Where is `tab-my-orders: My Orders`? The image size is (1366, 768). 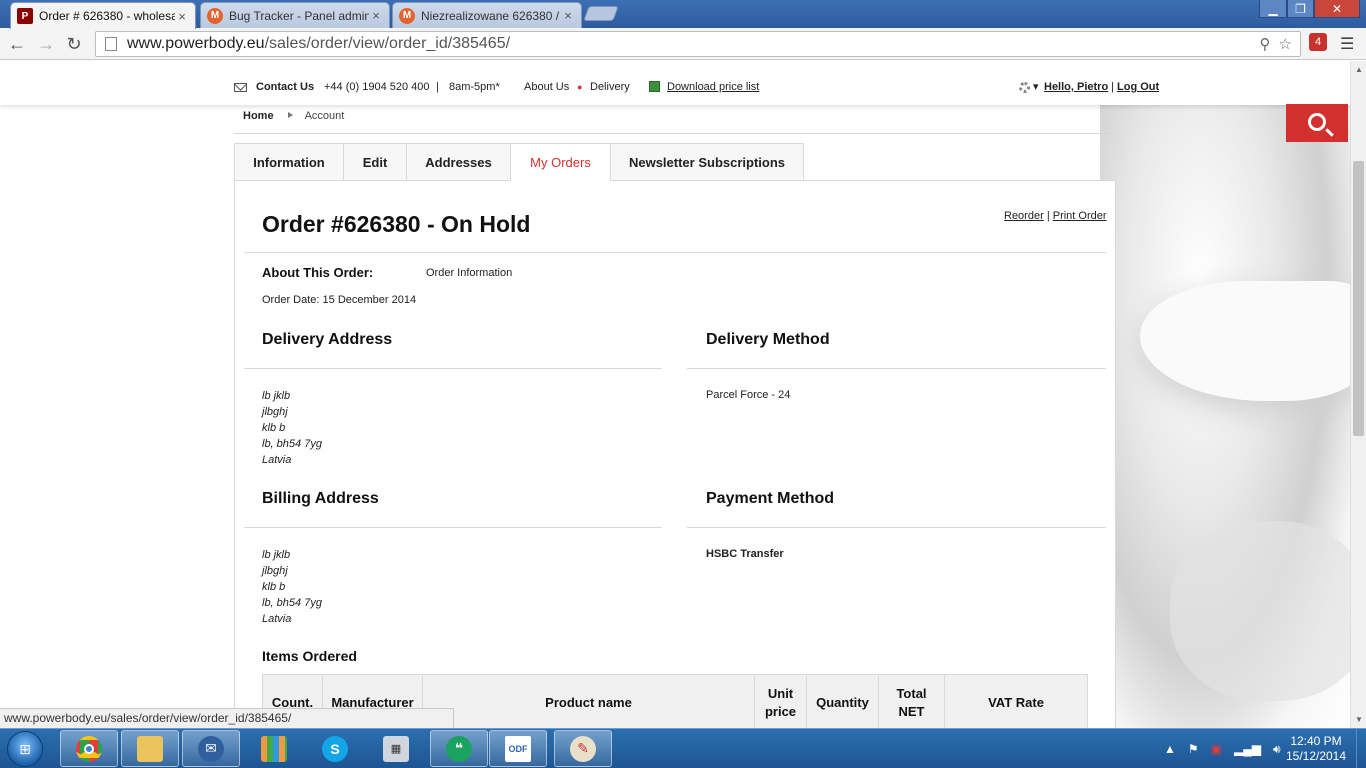
tab-my-orders: My Orders is located at coordinates (560, 162).